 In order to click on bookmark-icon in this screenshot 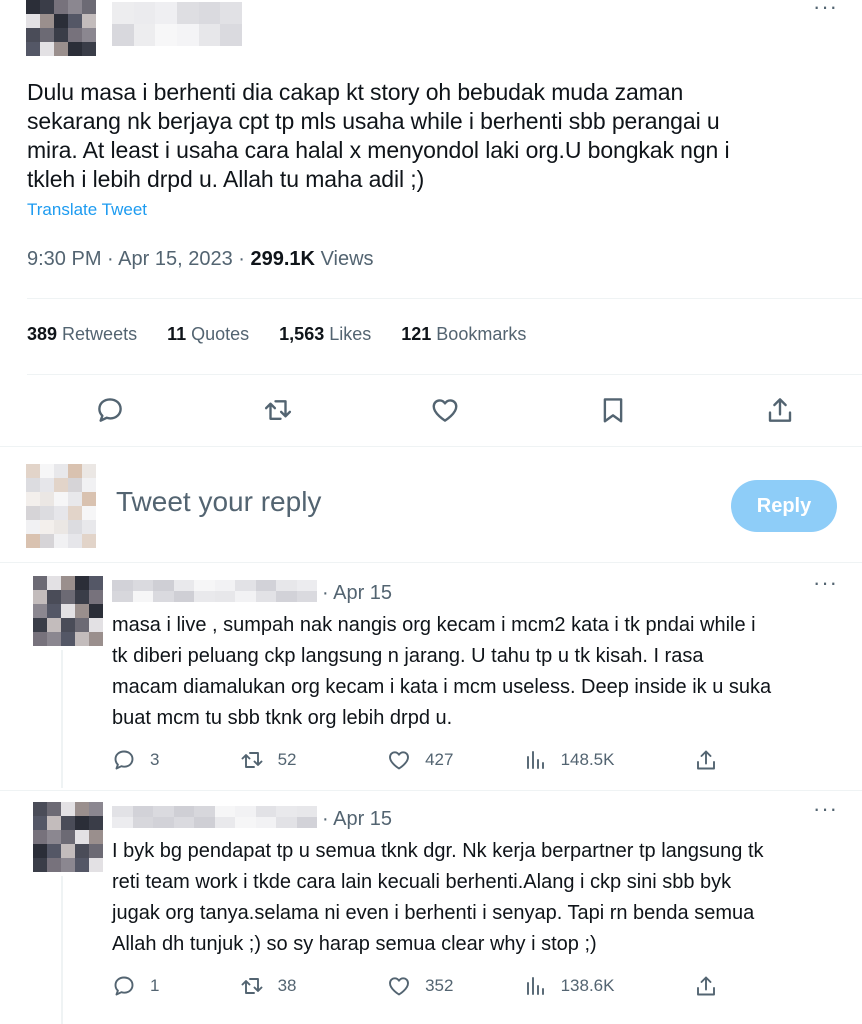, I will do `click(612, 410)`.